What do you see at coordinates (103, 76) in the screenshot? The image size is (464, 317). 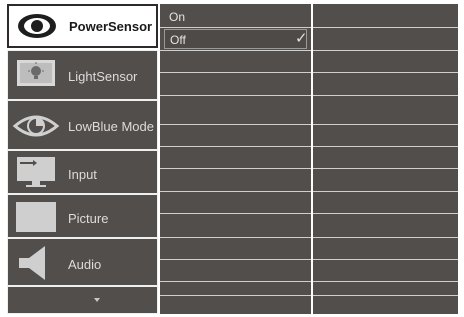 I see `menu-item-label: LightSensor` at bounding box center [103, 76].